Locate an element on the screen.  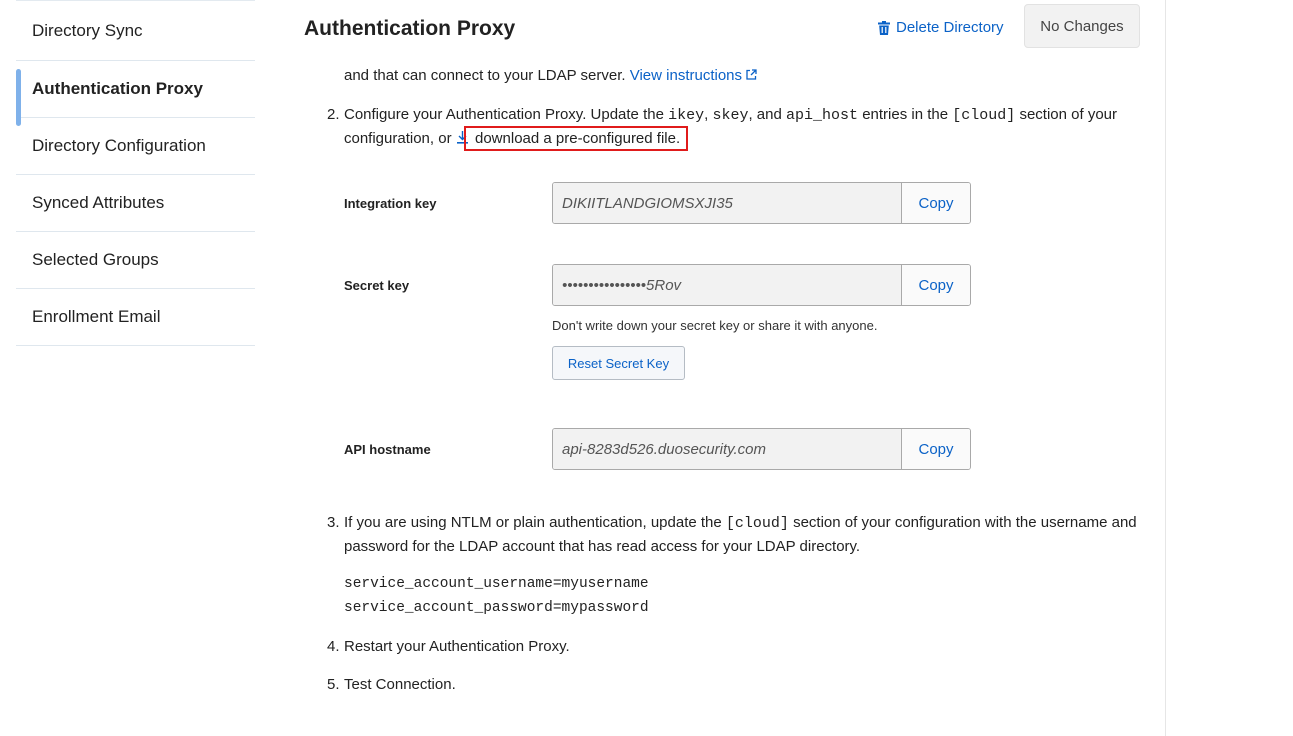
sidebar-item-selected-groups: Selected Groups is located at coordinates (135, 260).